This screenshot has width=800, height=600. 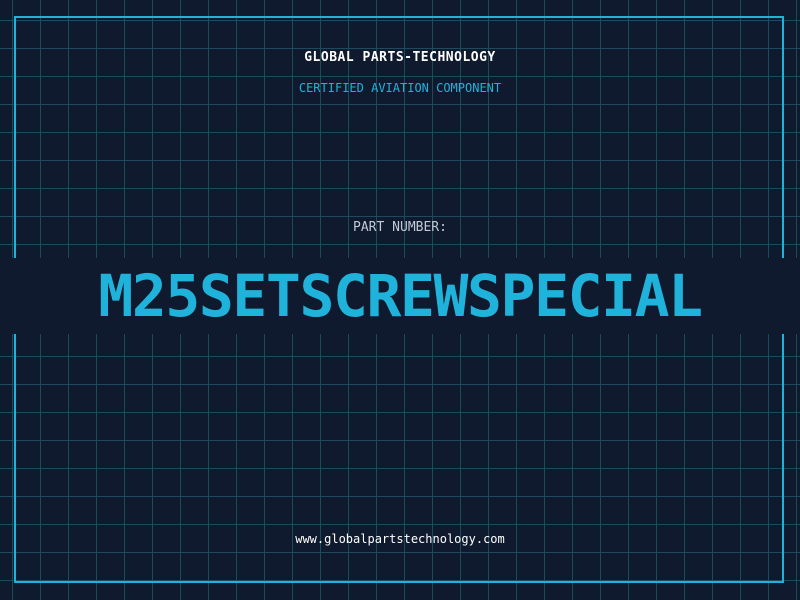 What do you see at coordinates (400, 88) in the screenshot?
I see `certificate-subtitle: CERTIFIED AVIATION COMPONENT` at bounding box center [400, 88].